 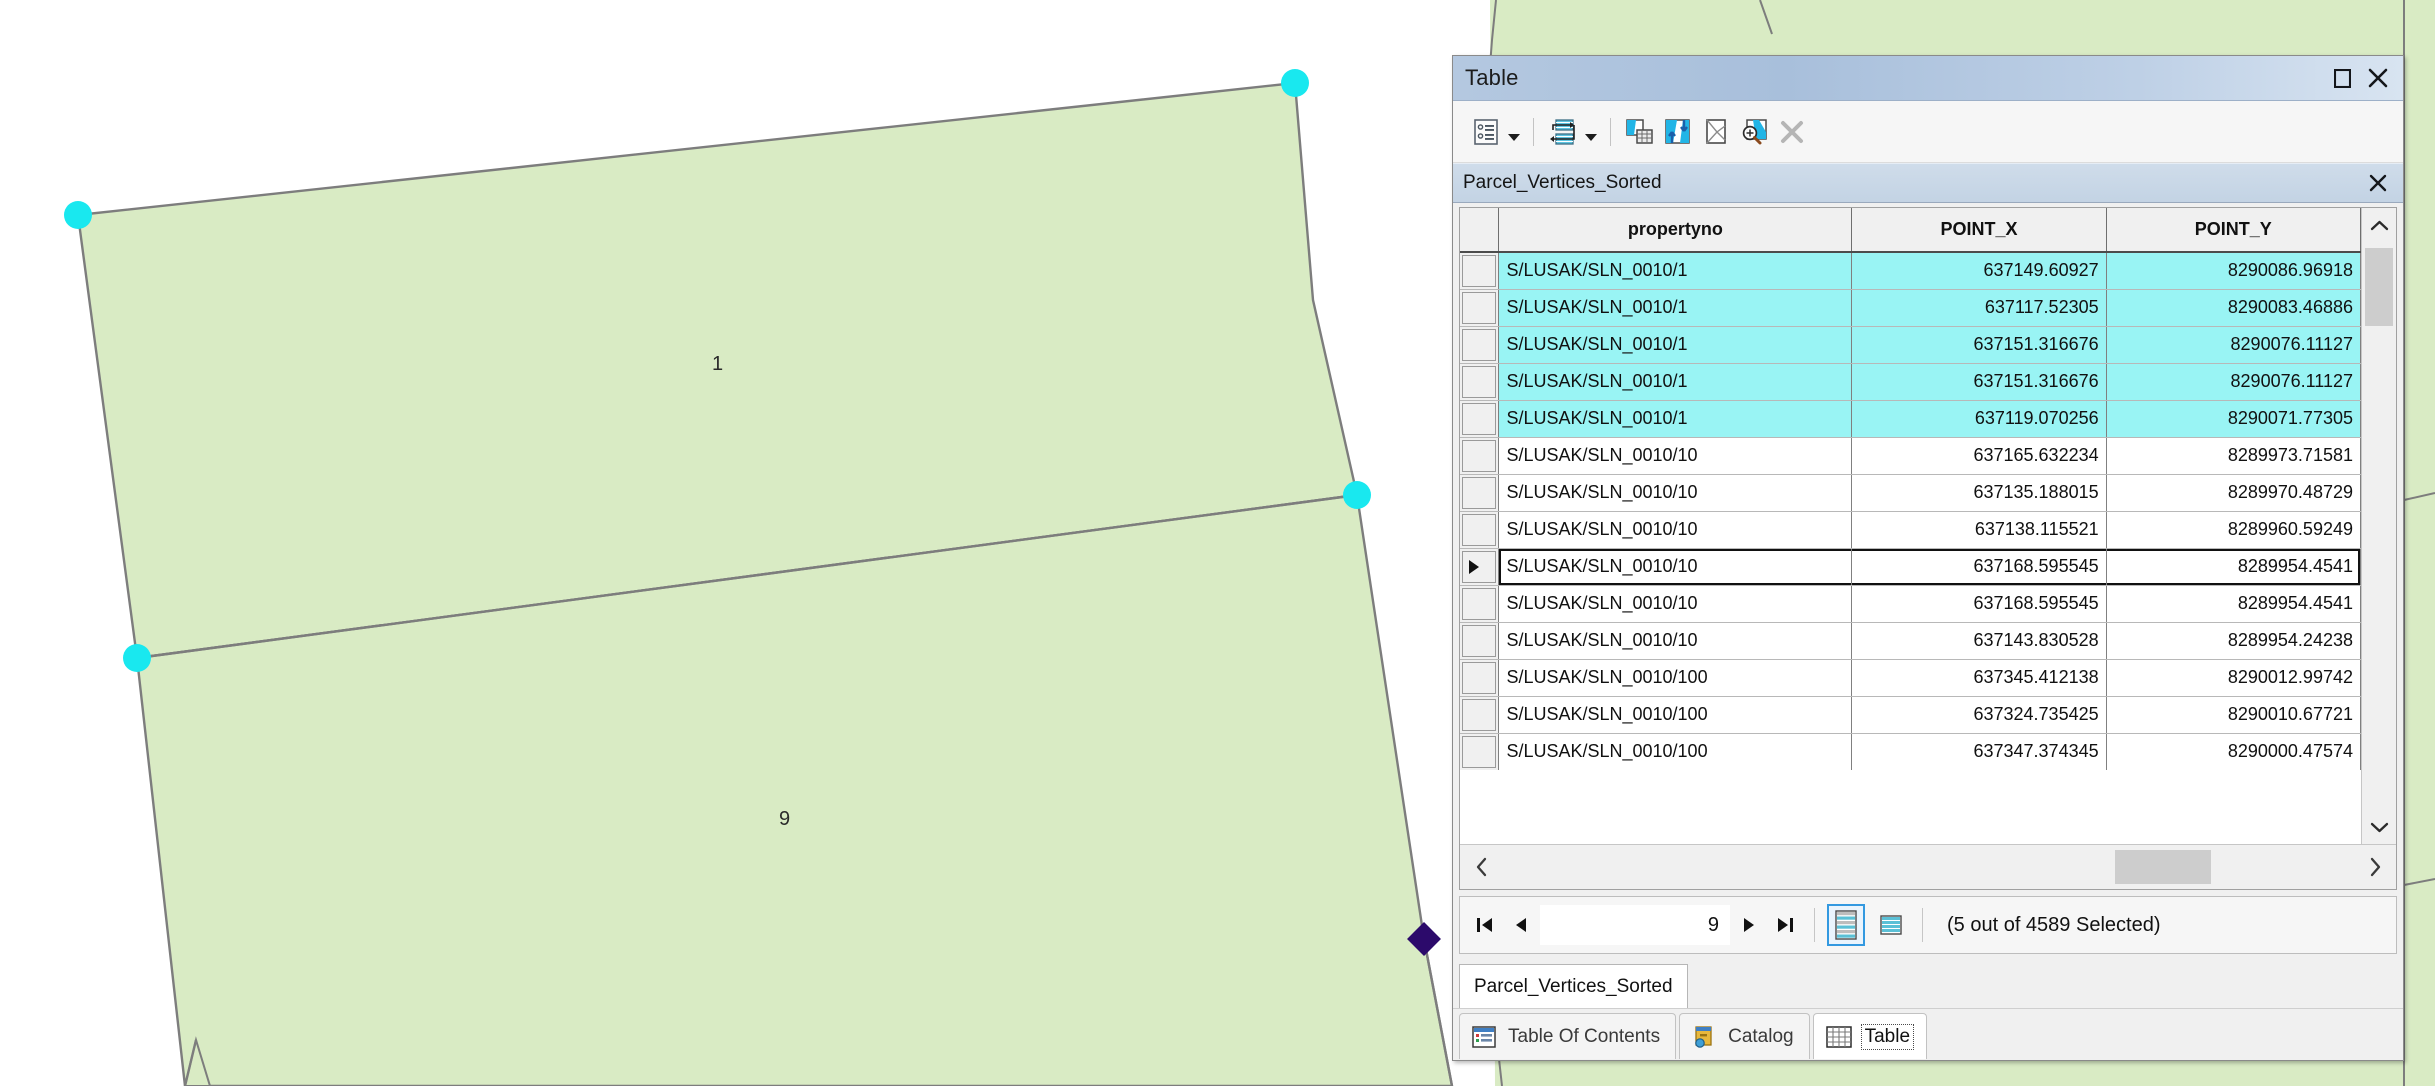 I want to click on related-tables-icon, so click(x=1563, y=132).